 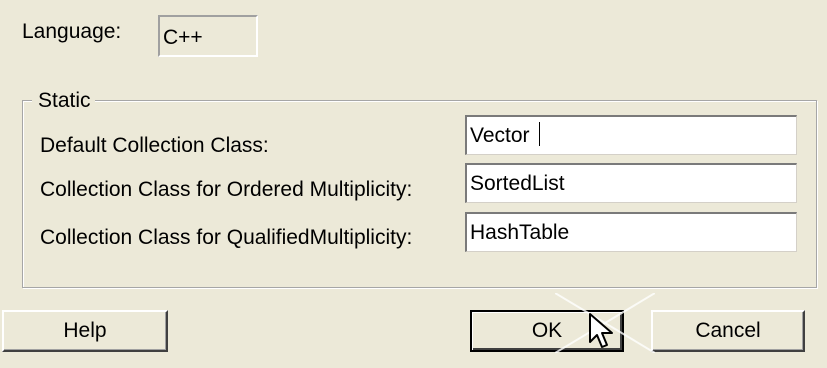 I want to click on static-group-legend: Static, so click(x=63, y=101).